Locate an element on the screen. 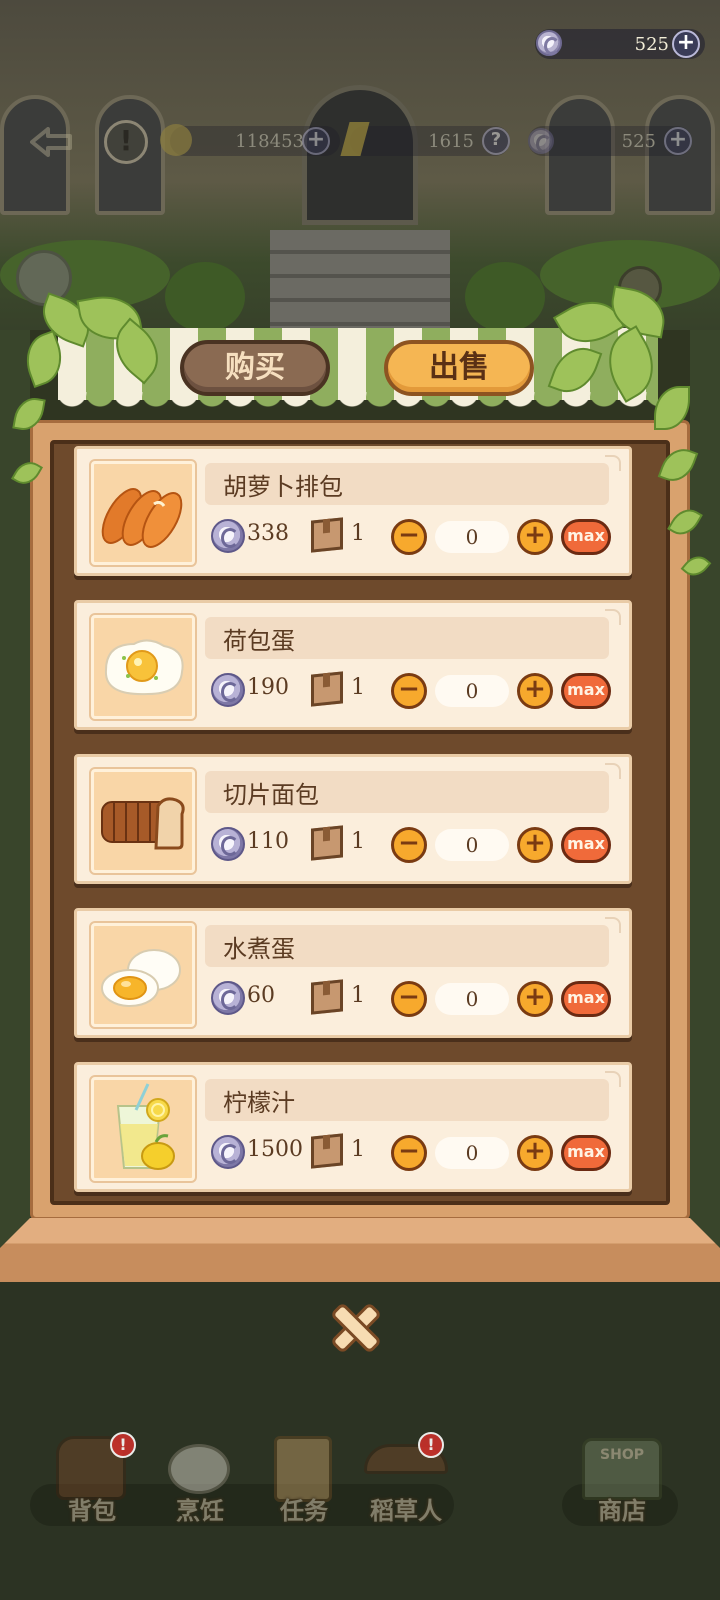 This screenshot has height=1600, width=720. sliced-bread-icon is located at coordinates (143, 823).